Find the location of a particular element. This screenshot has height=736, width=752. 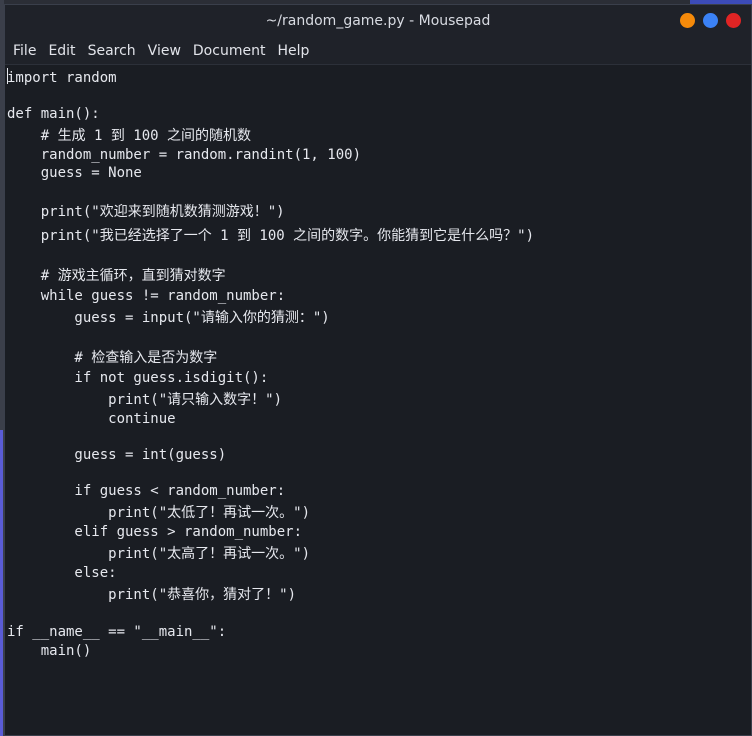

code-line: print("太高了！再试一次。") is located at coordinates (159, 554).